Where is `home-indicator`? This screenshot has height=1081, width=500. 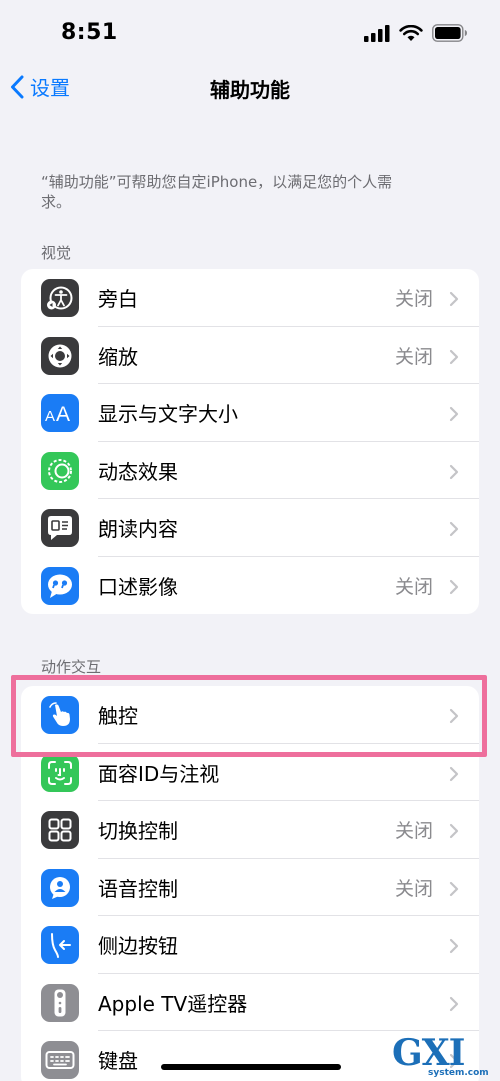 home-indicator is located at coordinates (251, 1067).